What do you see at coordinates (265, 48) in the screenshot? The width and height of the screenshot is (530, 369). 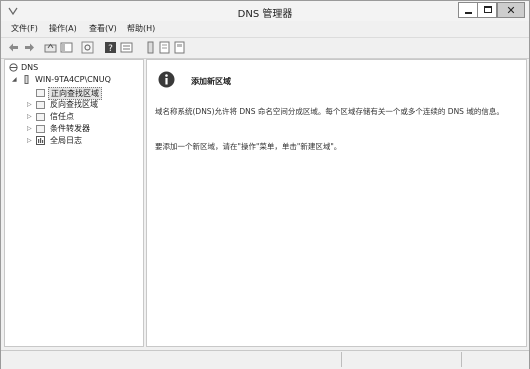 I see `toolbar: ?` at bounding box center [265, 48].